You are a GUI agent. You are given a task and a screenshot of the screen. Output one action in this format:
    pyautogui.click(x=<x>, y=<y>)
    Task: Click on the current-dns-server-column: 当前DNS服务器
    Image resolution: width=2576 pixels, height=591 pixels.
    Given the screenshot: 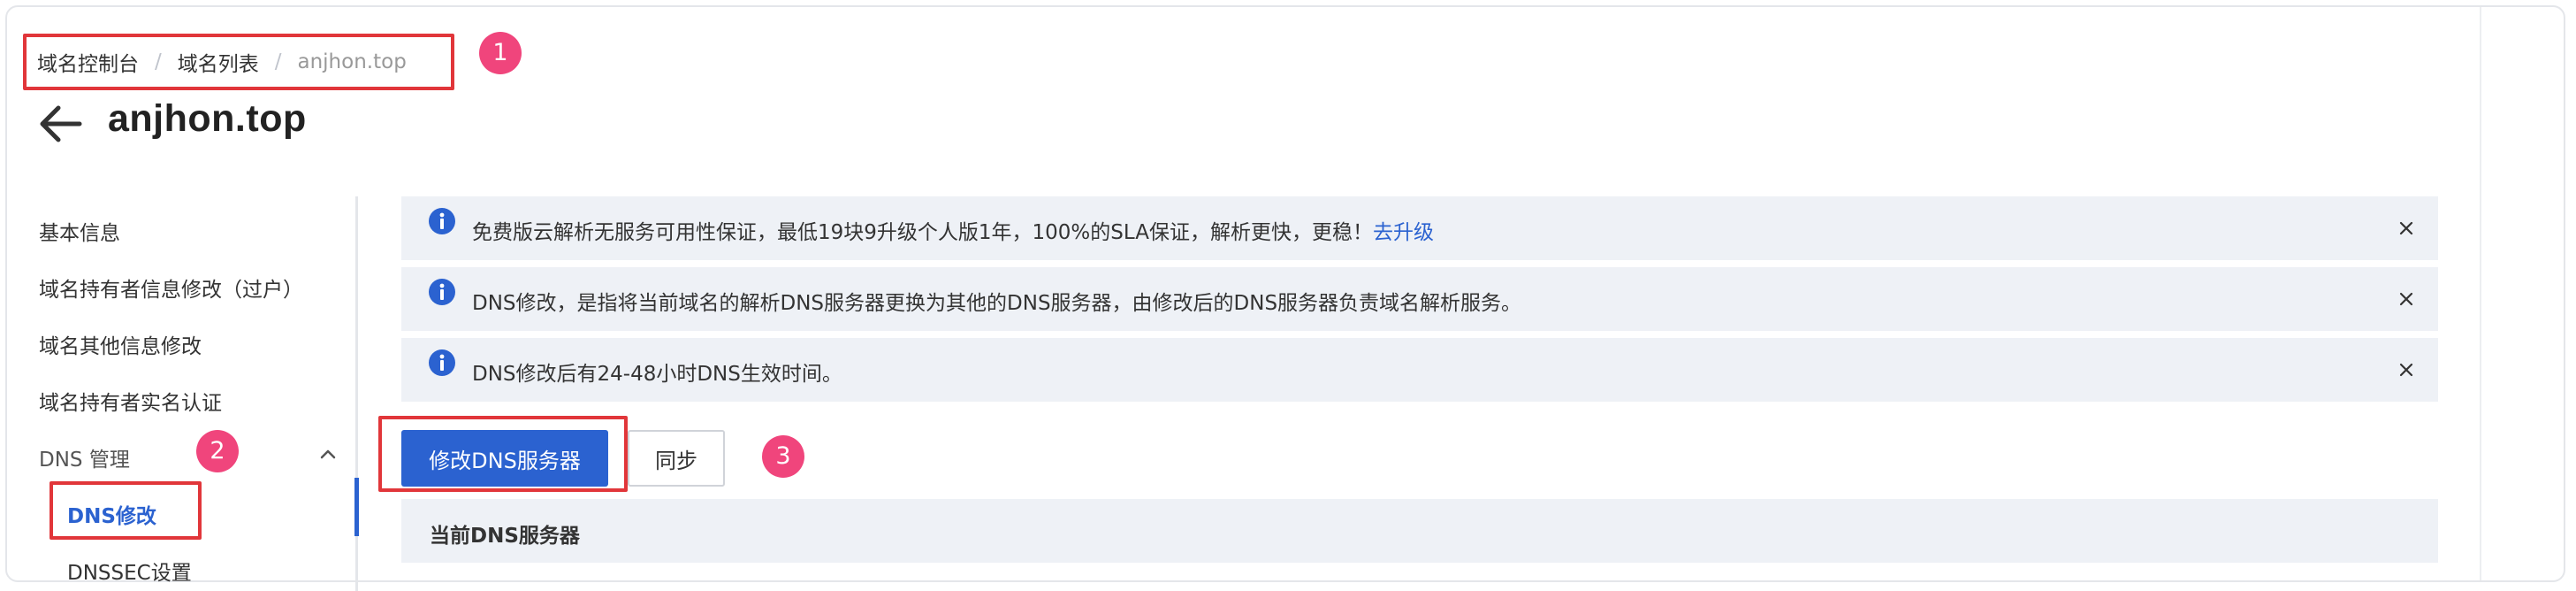 What is the action you would take?
    pyautogui.click(x=505, y=536)
    